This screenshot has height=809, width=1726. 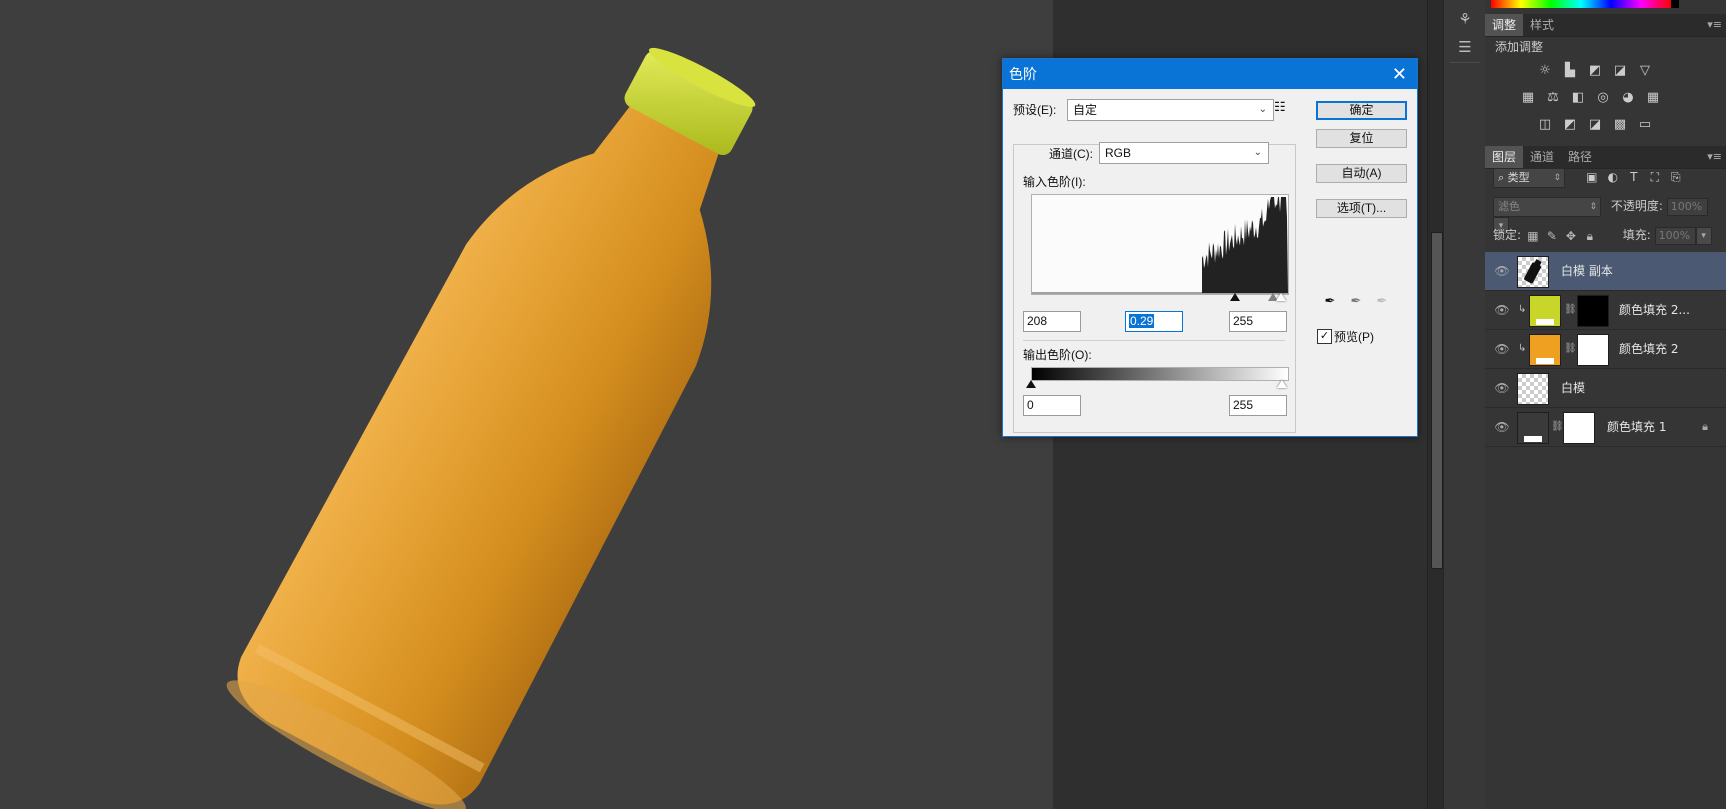 I want to click on dialog-title-bar: 色阶 ✕, so click(x=1210, y=74).